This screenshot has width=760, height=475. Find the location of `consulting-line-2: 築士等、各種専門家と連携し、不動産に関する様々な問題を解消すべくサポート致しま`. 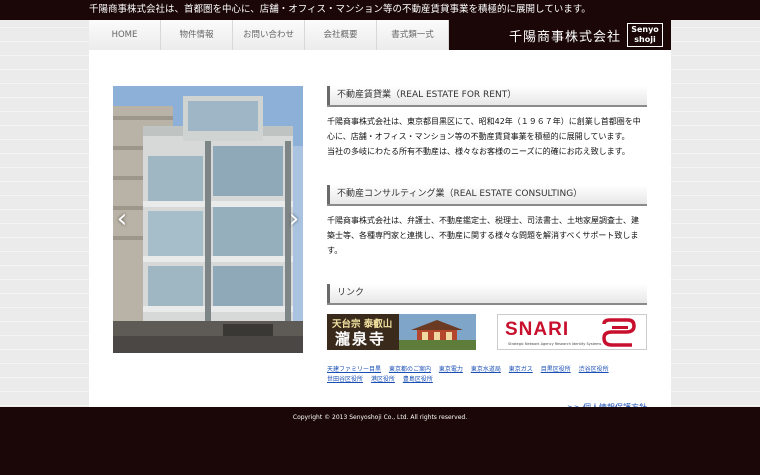

consulting-line-2: 築士等、各種専門家と連携し、不動産に関する様々な問題を解消すべくサポート致しま is located at coordinates (483, 235).